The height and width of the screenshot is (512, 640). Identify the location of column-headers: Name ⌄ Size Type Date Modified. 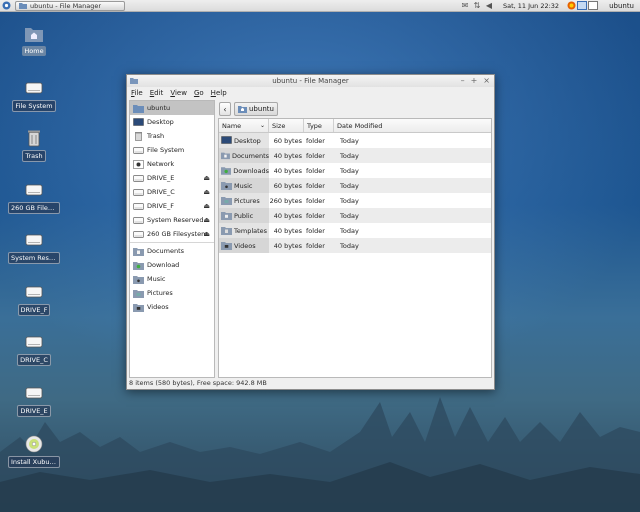
(355, 126).